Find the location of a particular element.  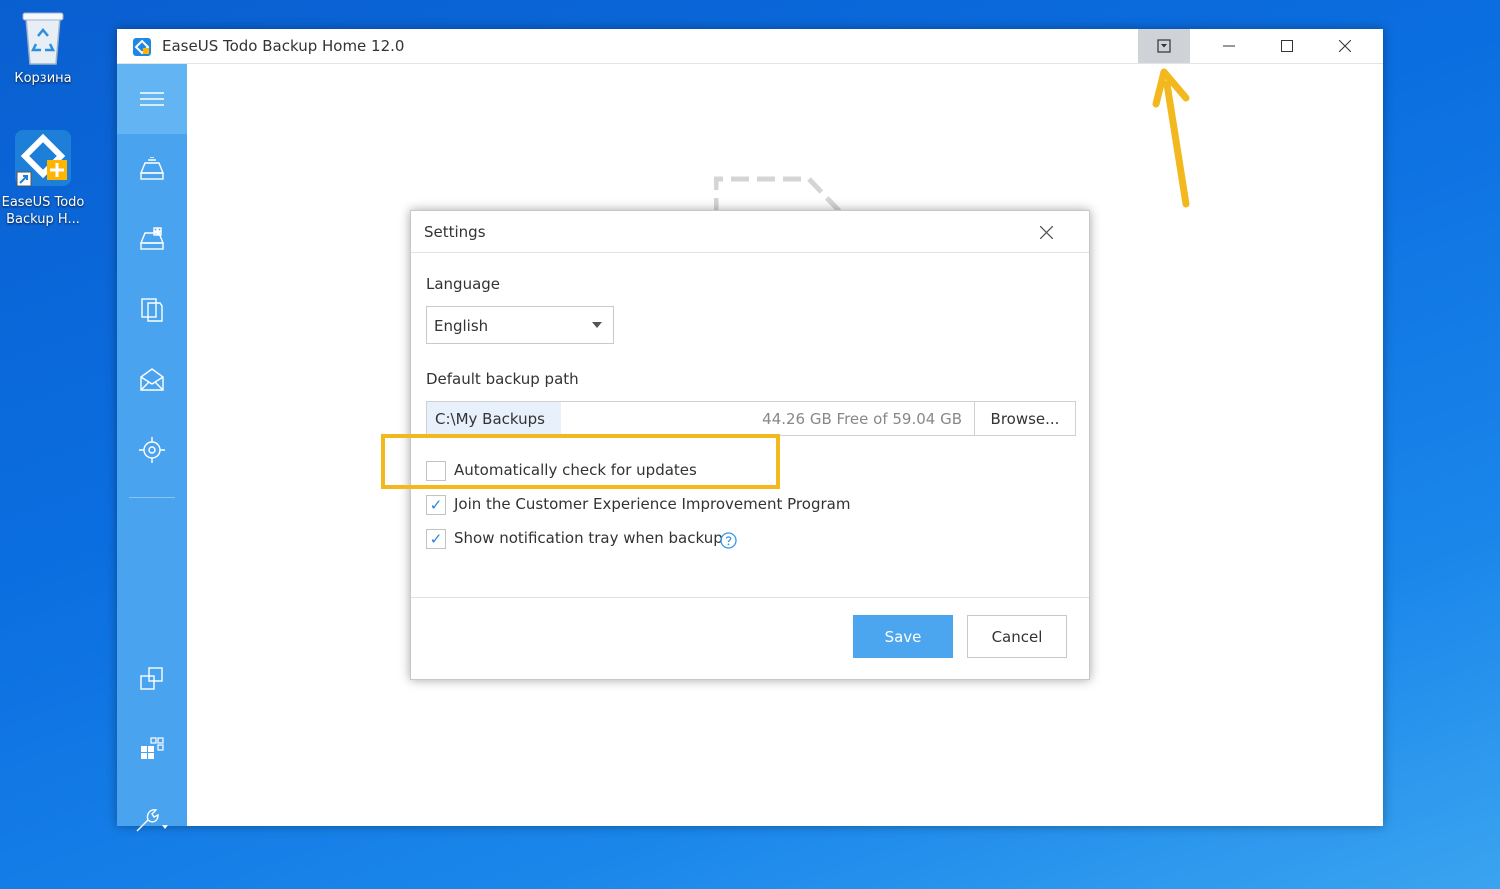

backup-path-value: C:\My Backups is located at coordinates (494, 418).